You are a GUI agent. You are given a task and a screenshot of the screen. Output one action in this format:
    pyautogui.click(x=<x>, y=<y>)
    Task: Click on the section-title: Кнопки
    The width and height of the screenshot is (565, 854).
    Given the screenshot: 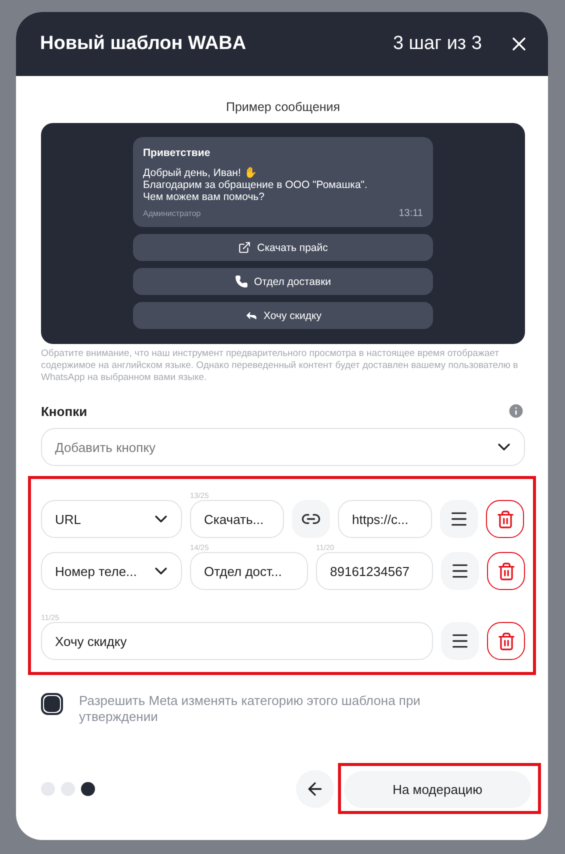 What is the action you would take?
    pyautogui.click(x=64, y=411)
    